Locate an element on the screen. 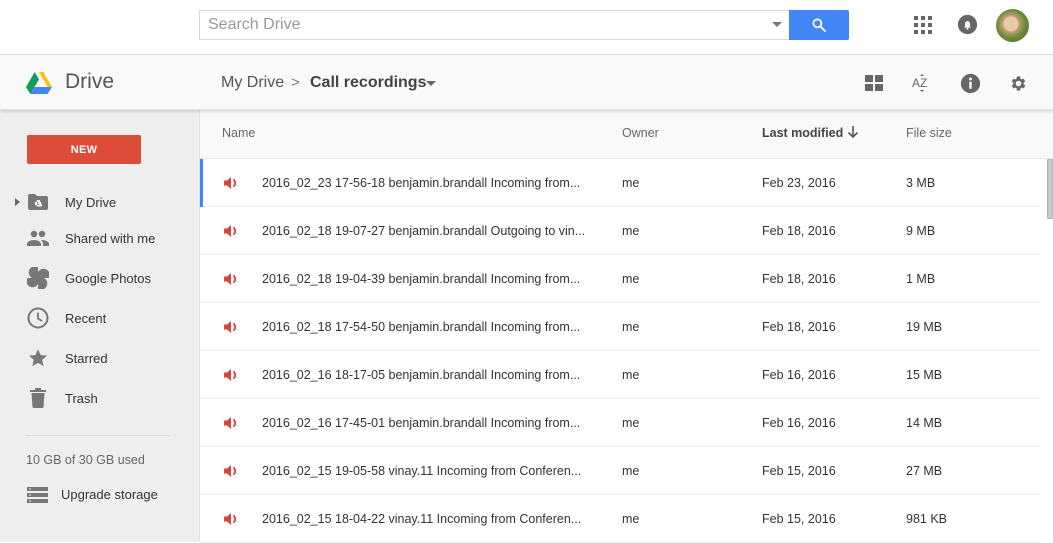 This screenshot has height=543, width=1053. upgrade-storage-label: Upgrade storage is located at coordinates (109, 494).